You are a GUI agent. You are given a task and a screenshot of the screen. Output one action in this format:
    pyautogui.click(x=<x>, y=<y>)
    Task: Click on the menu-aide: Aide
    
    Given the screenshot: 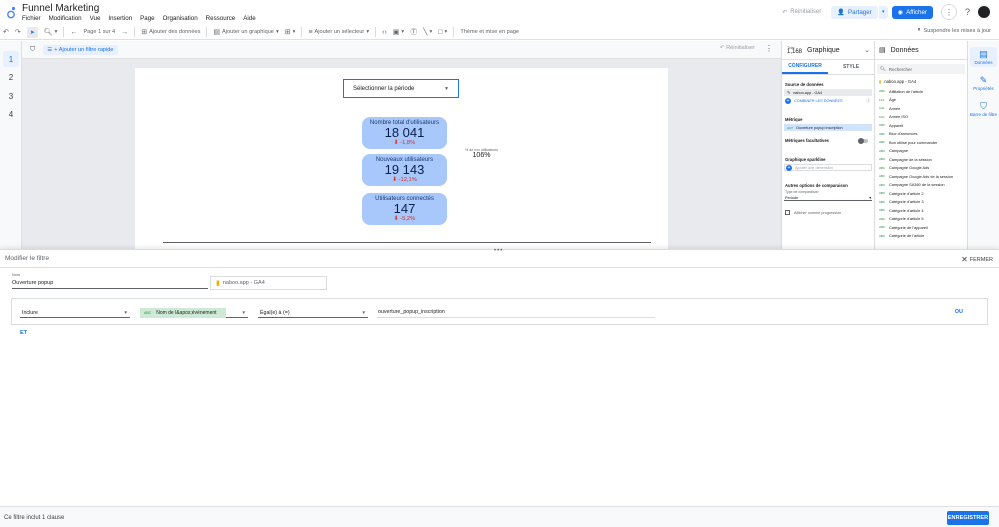 What is the action you would take?
    pyautogui.click(x=249, y=18)
    